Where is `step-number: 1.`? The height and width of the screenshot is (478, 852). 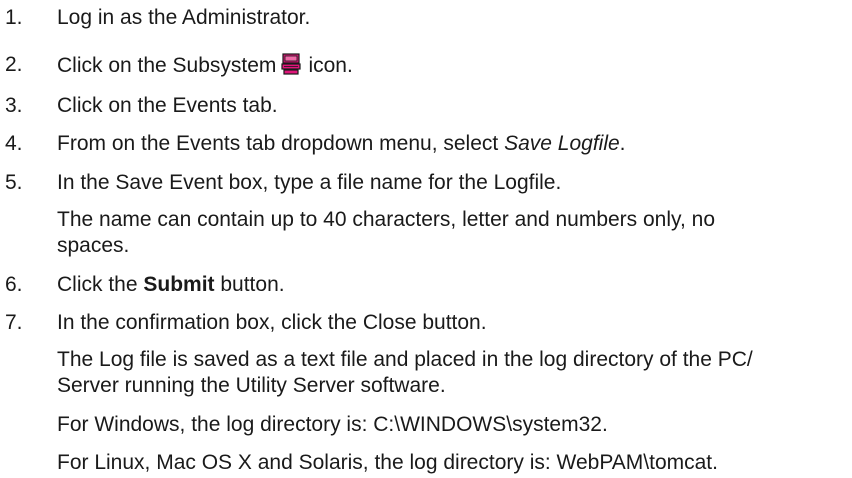
step-number: 1. is located at coordinates (14, 17).